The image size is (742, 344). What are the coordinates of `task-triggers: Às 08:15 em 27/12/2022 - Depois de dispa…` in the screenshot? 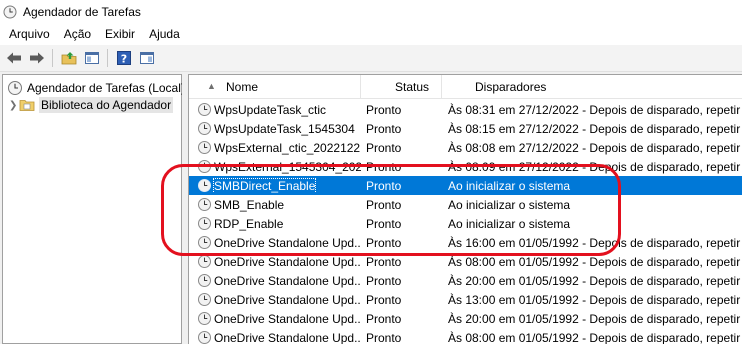 It's located at (595, 128).